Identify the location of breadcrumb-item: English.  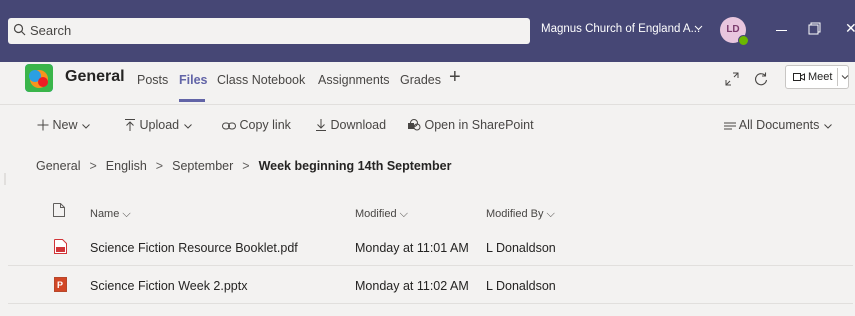
(126, 166).